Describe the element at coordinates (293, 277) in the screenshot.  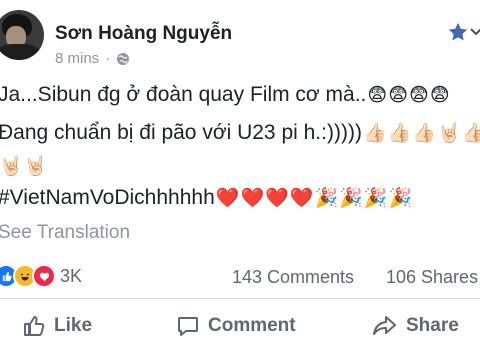
I see `comments-count: 143 Comments` at that location.